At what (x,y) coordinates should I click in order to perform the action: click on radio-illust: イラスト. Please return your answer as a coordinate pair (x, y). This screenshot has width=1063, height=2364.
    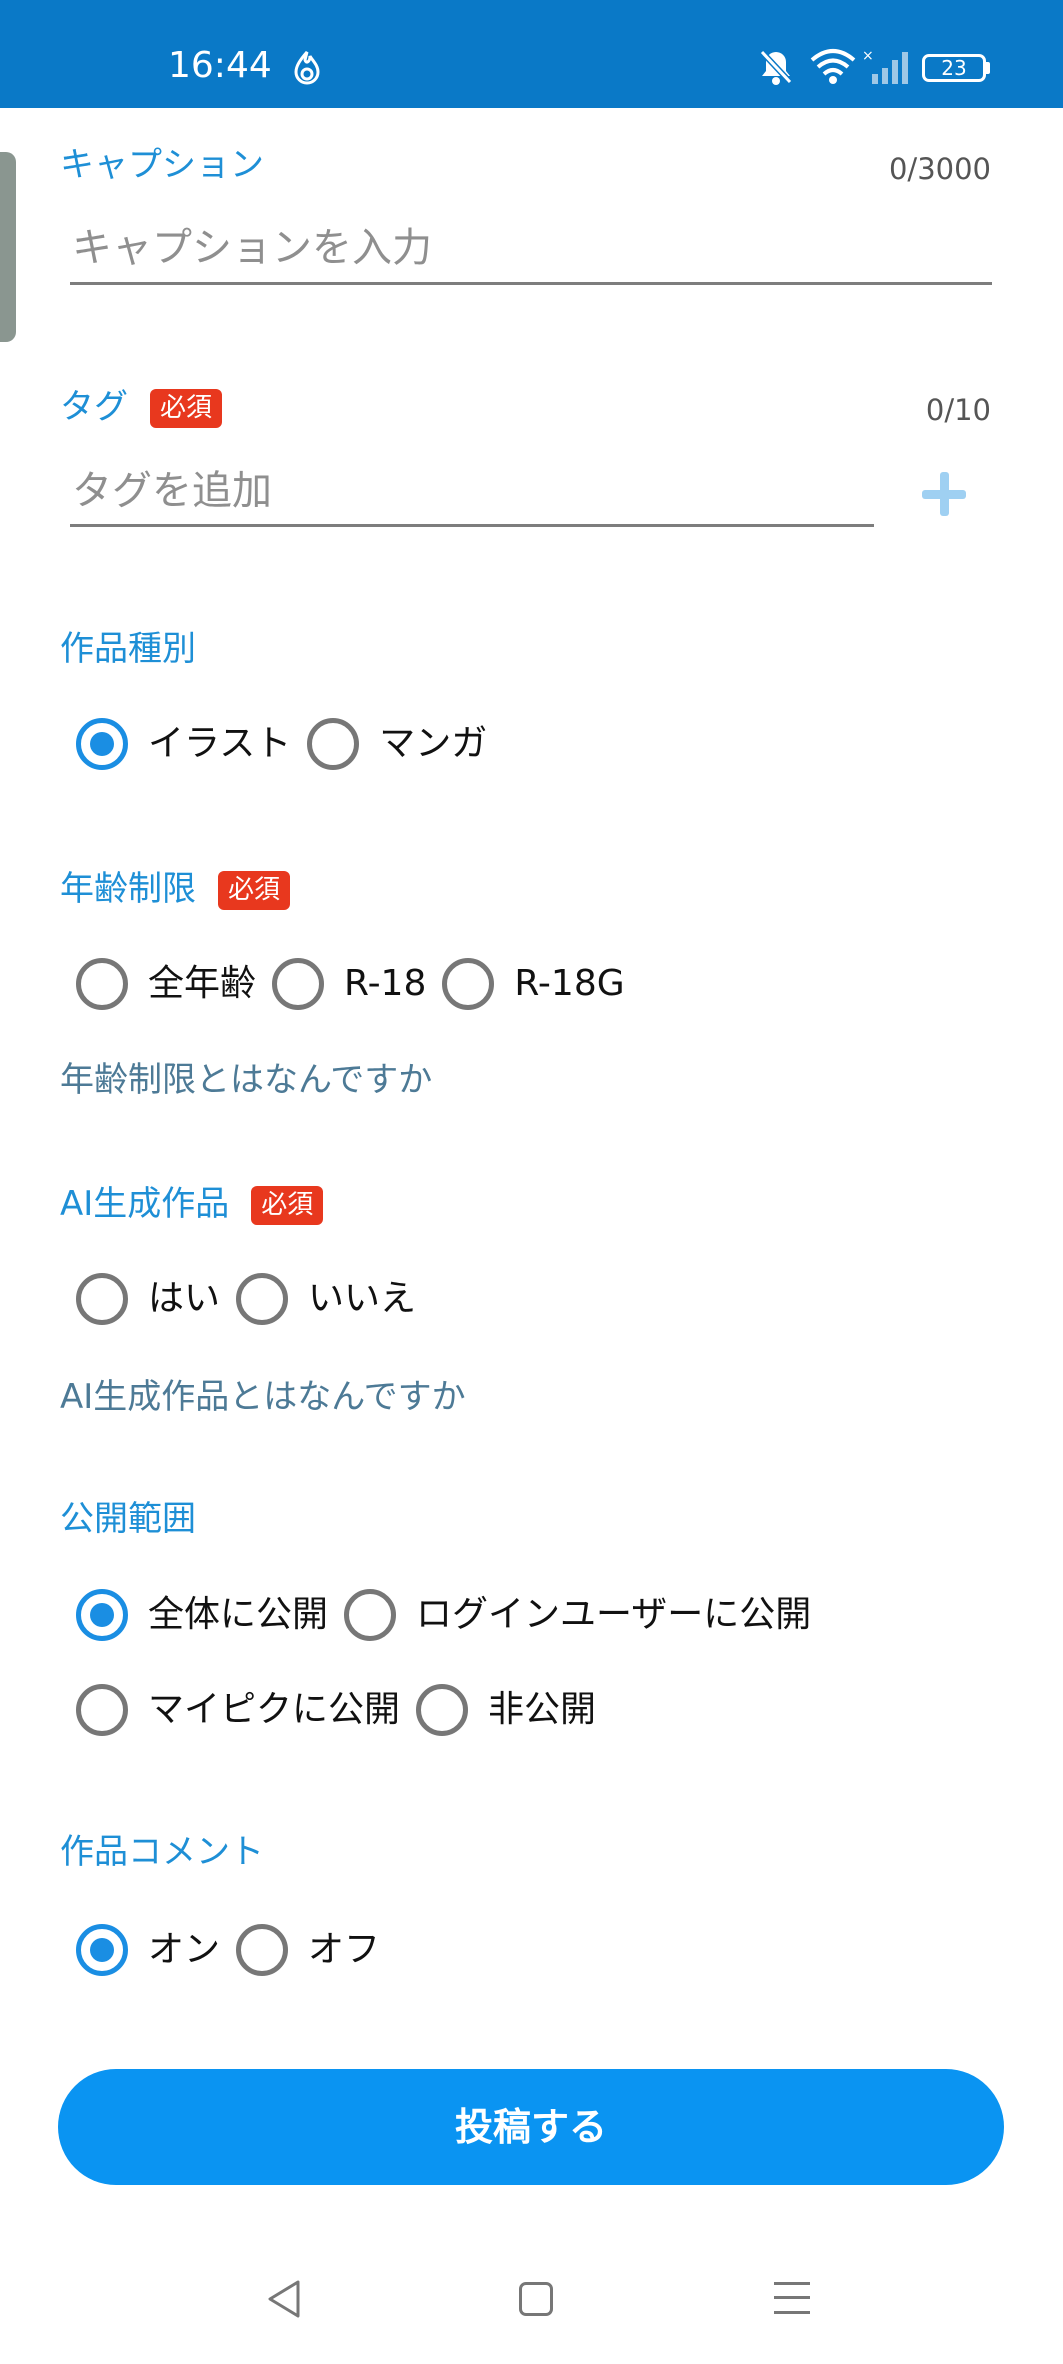
    Looking at the image, I should click on (183, 744).